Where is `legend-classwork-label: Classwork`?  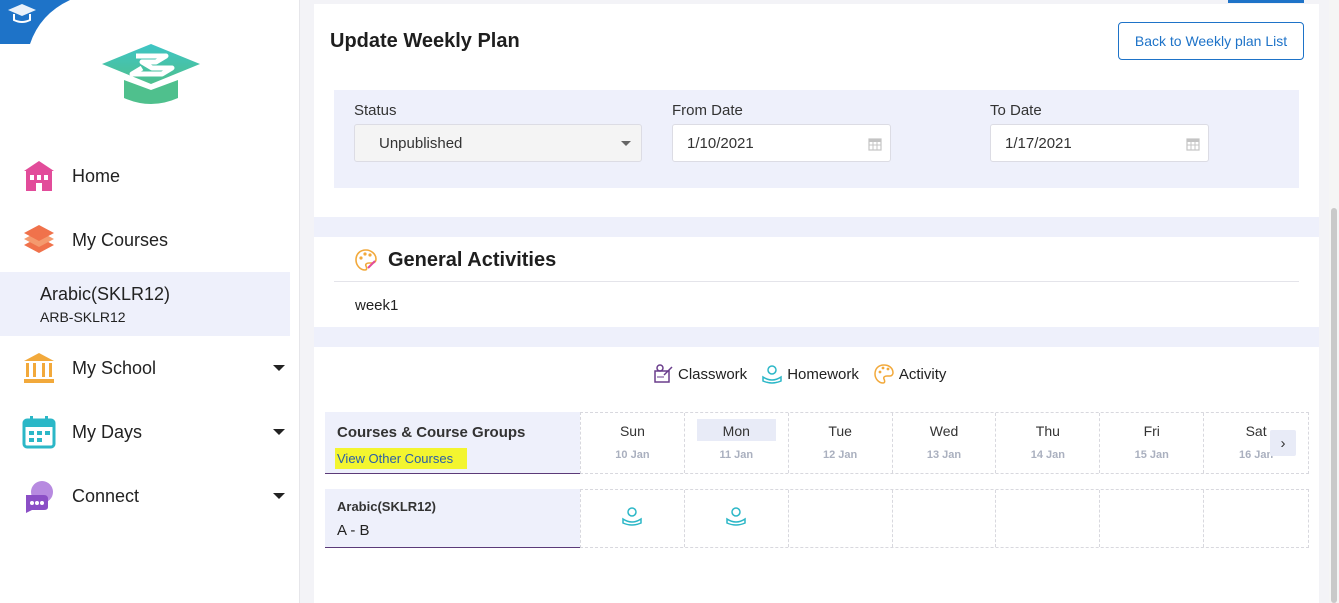
legend-classwork-label: Classwork is located at coordinates (713, 374).